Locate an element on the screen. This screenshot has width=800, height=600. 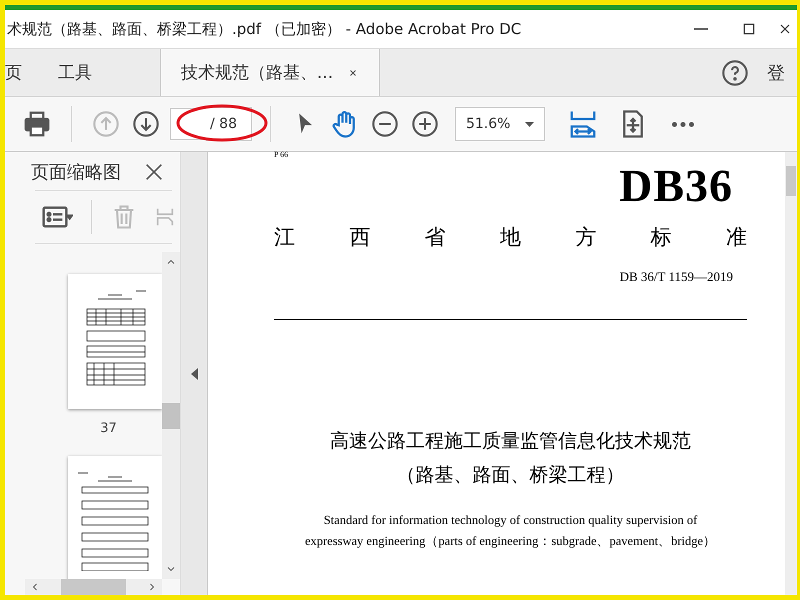
horizontal-scrollbar is located at coordinates (93, 587).